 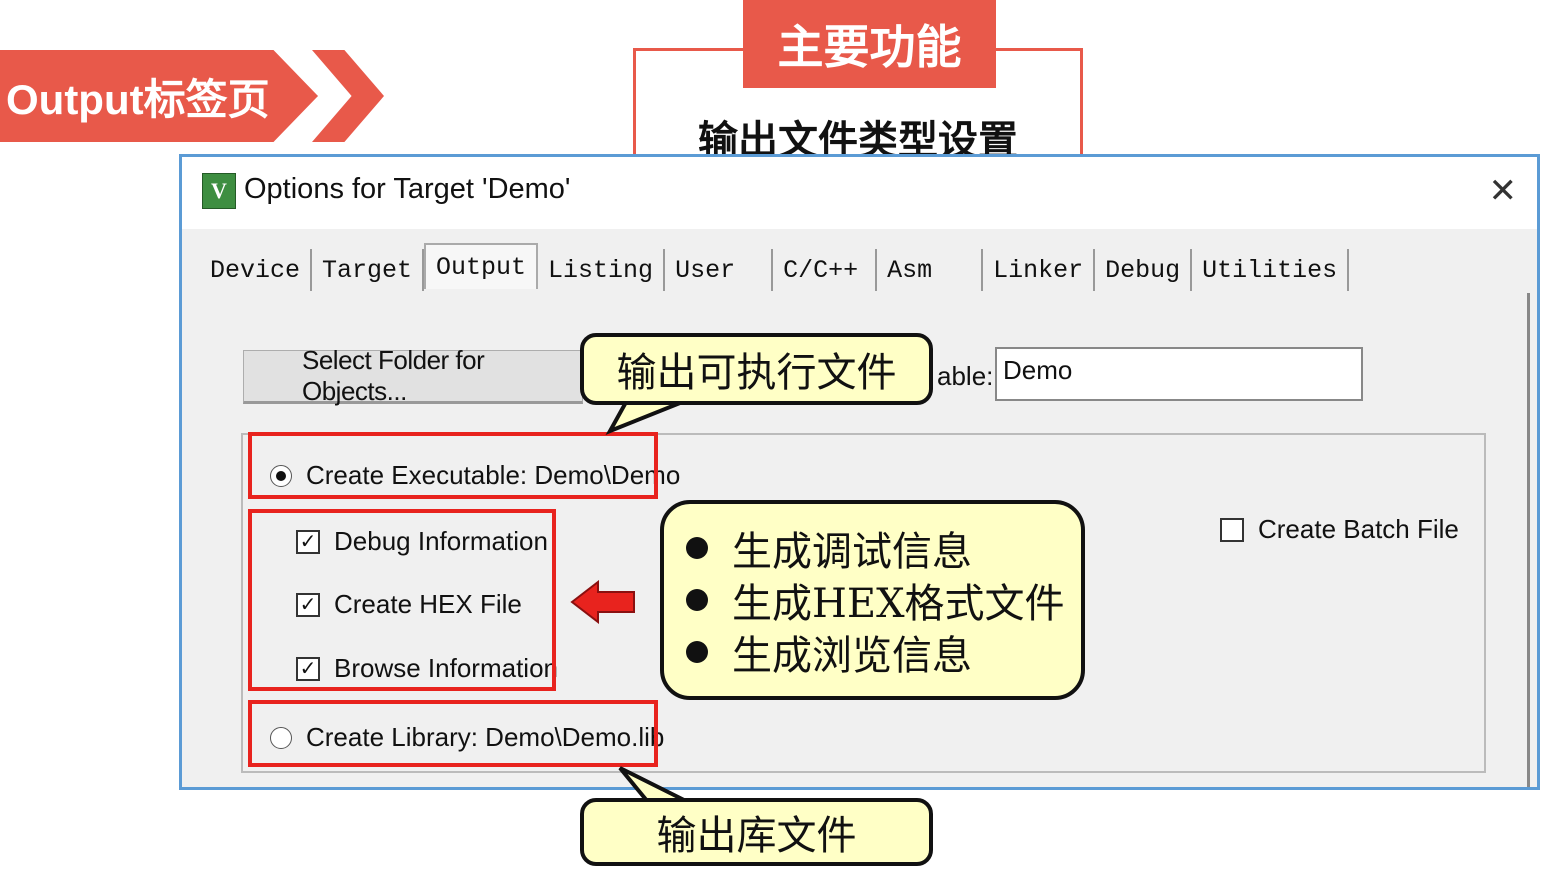 I want to click on tab-target: Target, so click(x=368, y=270).